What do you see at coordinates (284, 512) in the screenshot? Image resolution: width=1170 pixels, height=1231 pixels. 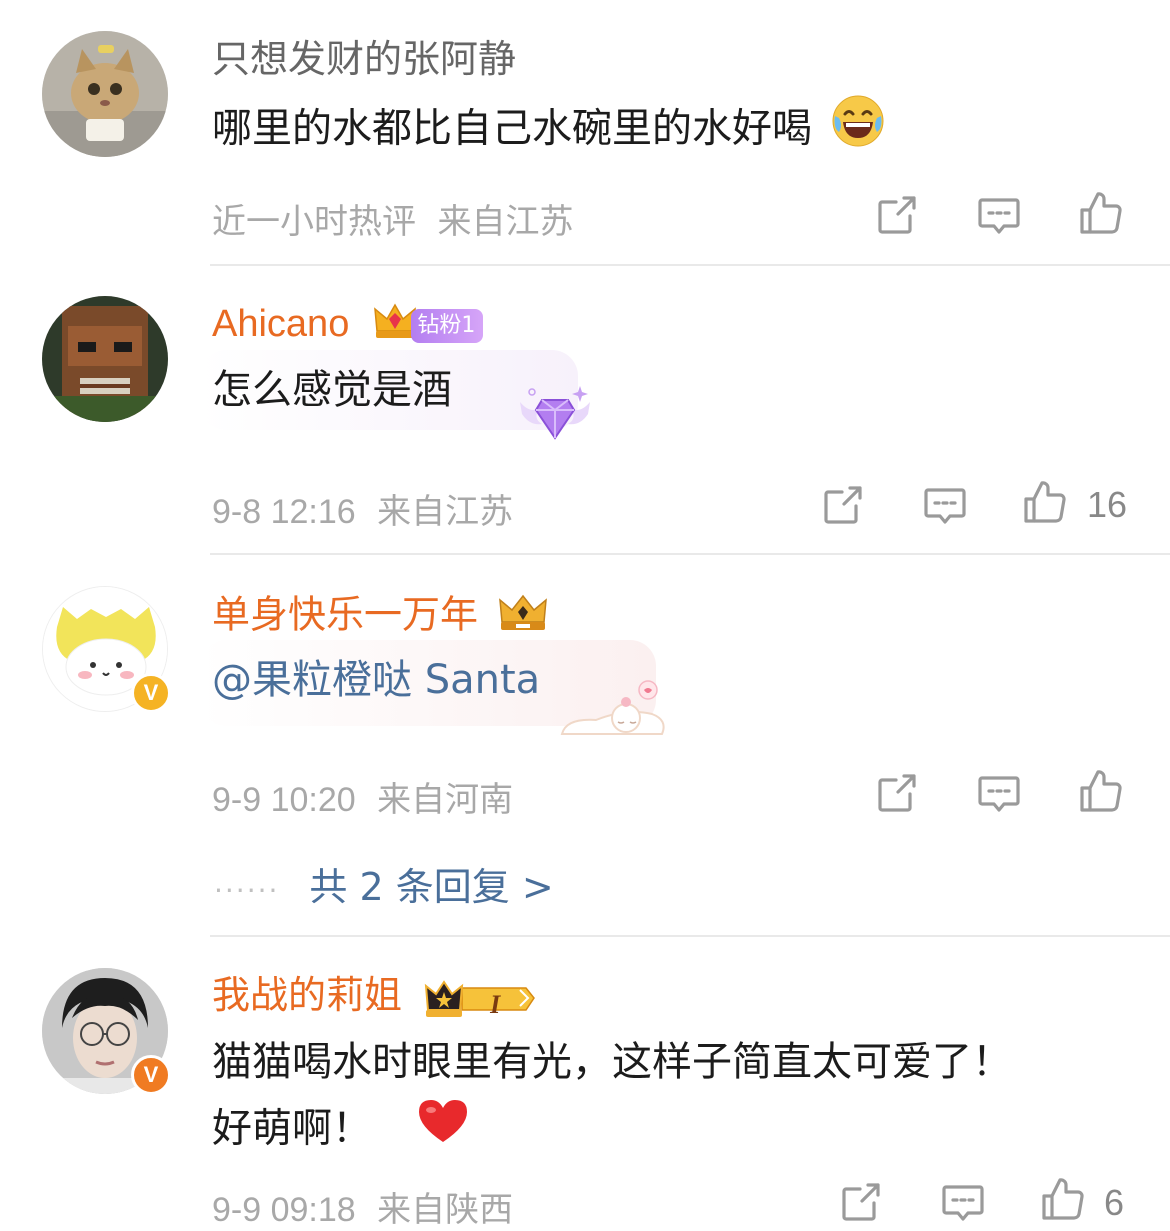 I see `comment-time: 9-8 12:16` at bounding box center [284, 512].